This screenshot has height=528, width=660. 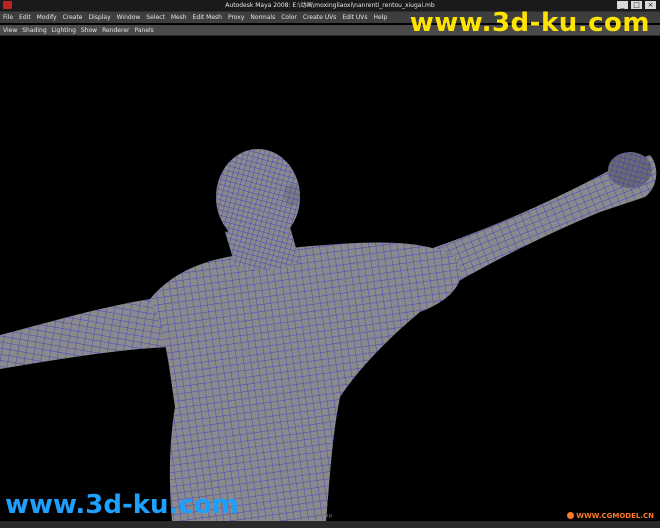 I want to click on menu-create: Create, so click(x=73, y=17).